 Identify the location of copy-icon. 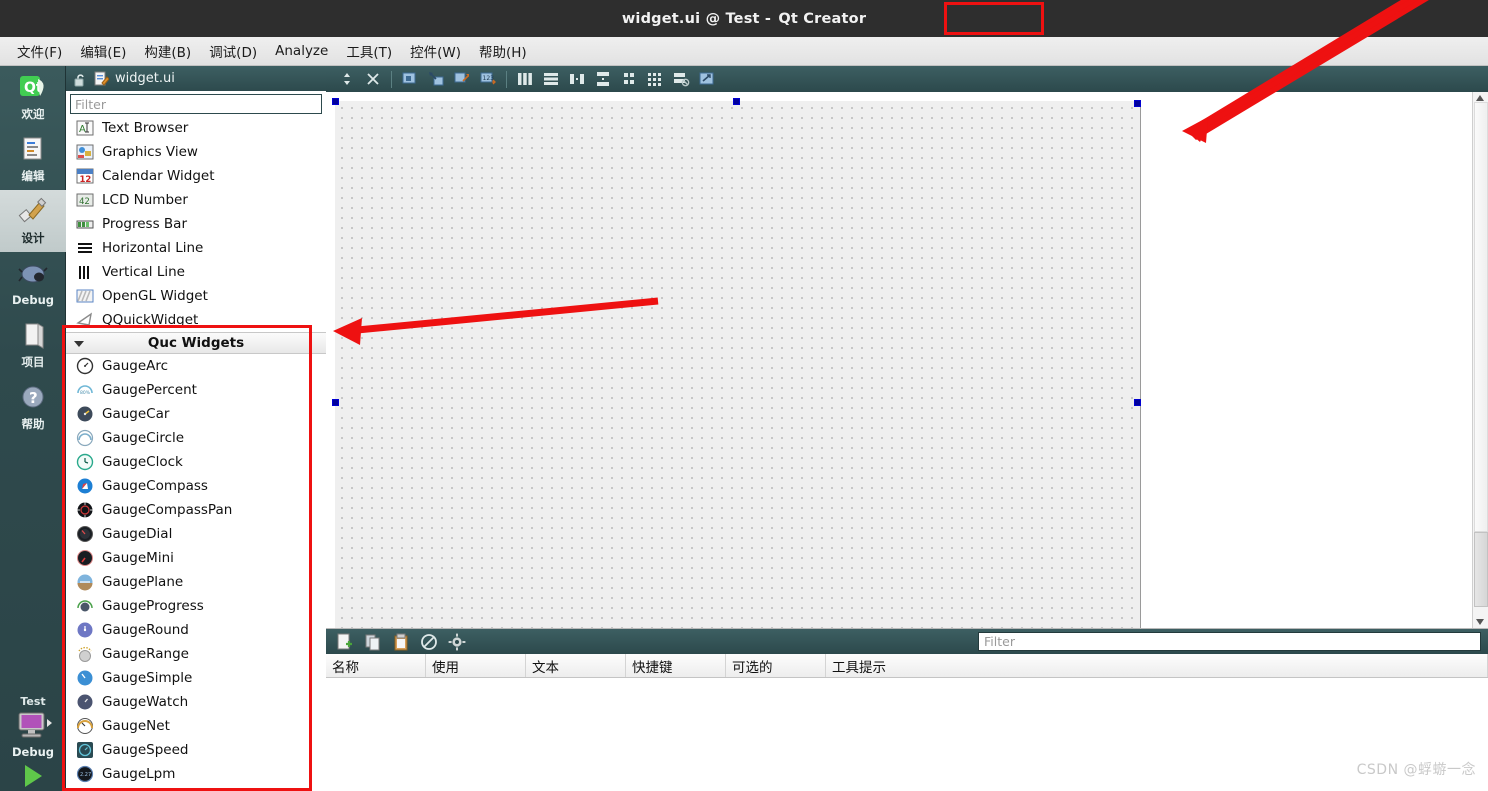
(373, 642).